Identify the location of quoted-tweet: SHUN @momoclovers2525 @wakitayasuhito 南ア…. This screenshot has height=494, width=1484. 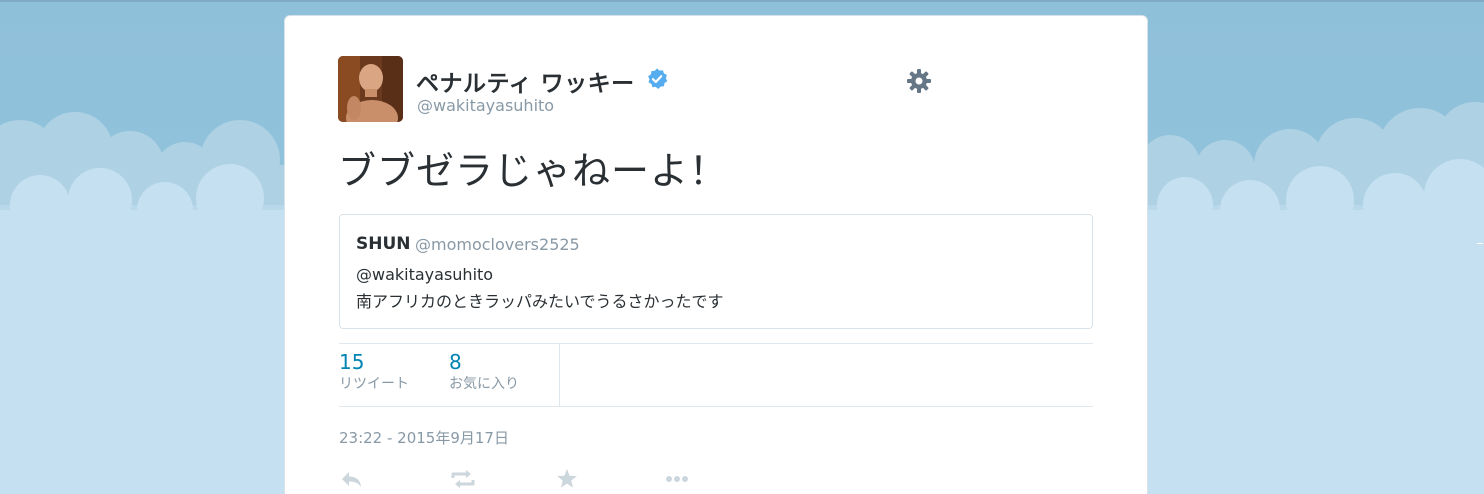
(716, 271).